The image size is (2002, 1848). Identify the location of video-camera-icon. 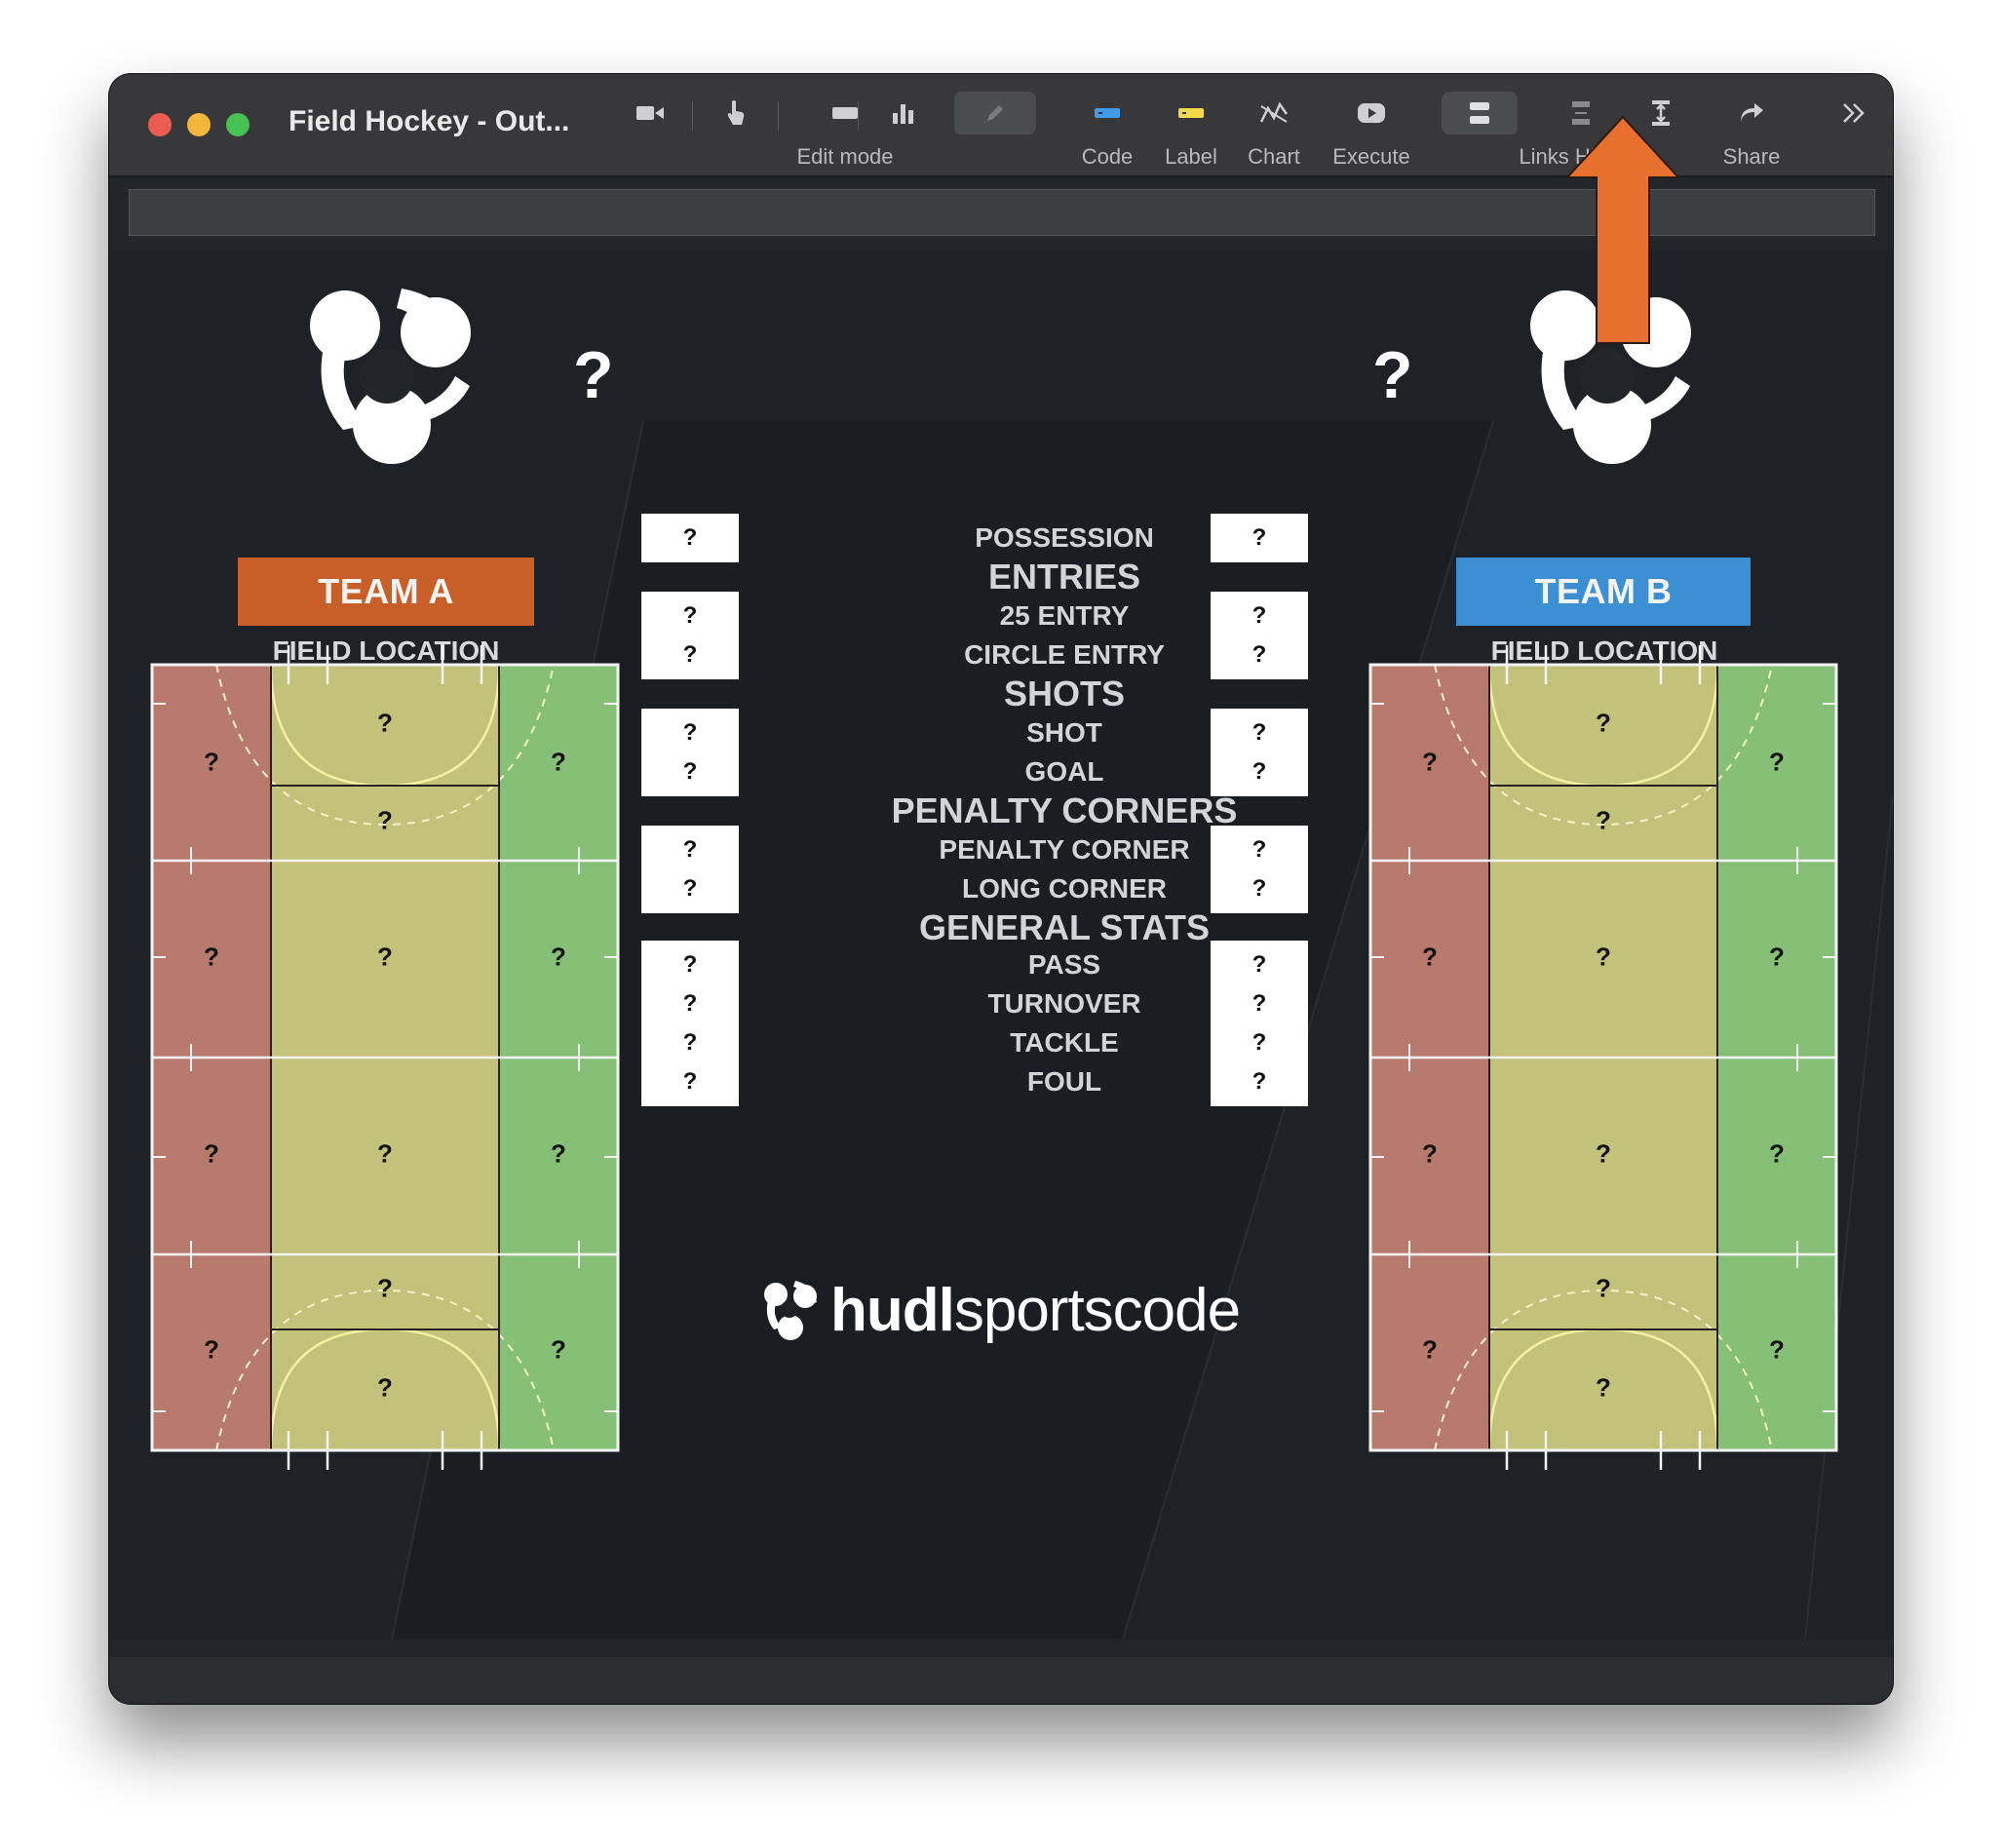
(650, 113).